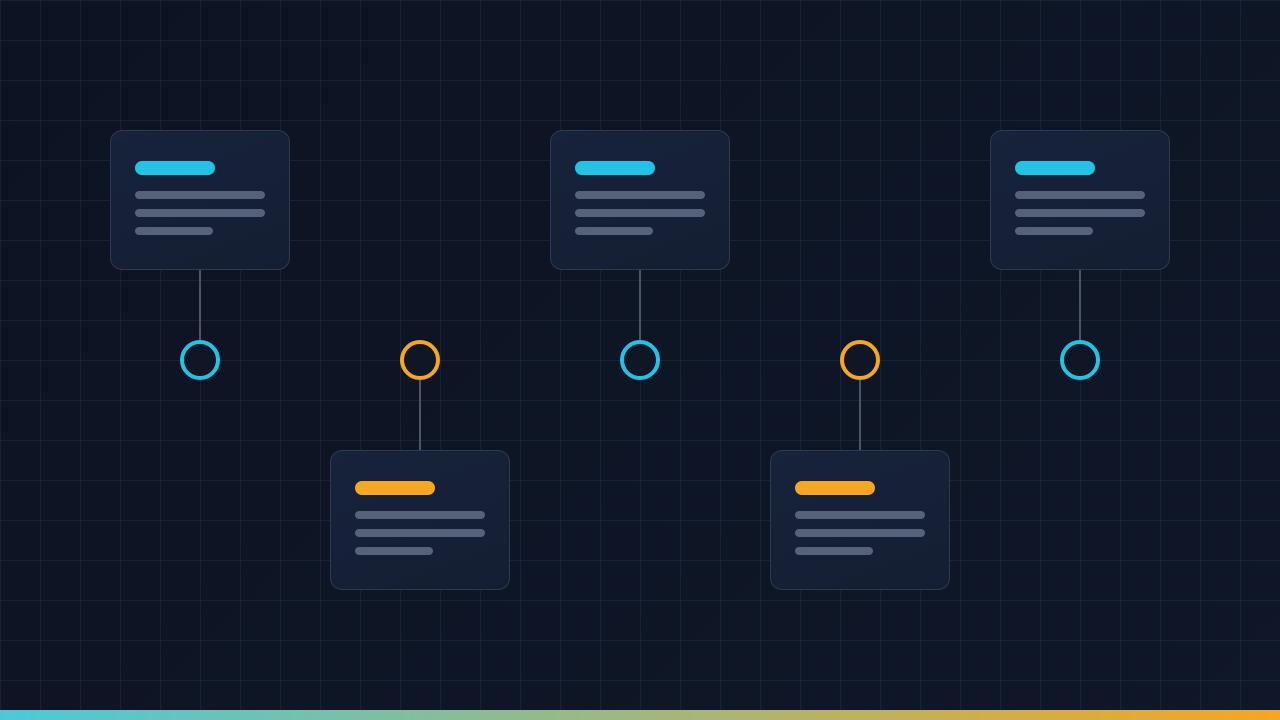 This screenshot has height=720, width=1280. What do you see at coordinates (640, 715) in the screenshot?
I see `gradient-accent-bar` at bounding box center [640, 715].